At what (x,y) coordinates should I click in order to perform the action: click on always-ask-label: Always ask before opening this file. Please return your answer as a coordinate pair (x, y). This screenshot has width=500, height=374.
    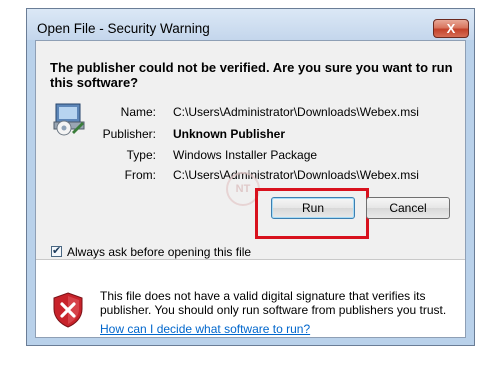
    Looking at the image, I should click on (159, 252).